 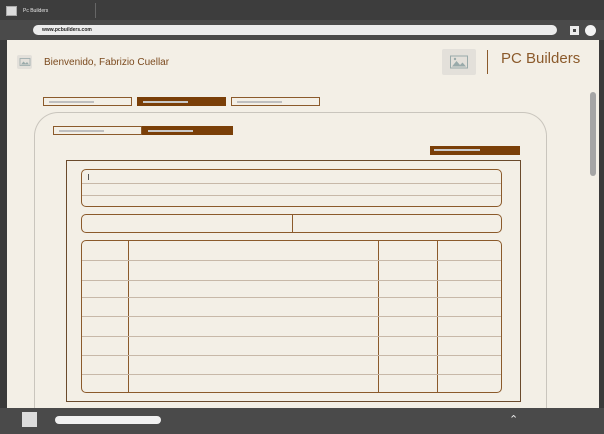 What do you see at coordinates (187, 223) in the screenshot?
I see `field-left` at bounding box center [187, 223].